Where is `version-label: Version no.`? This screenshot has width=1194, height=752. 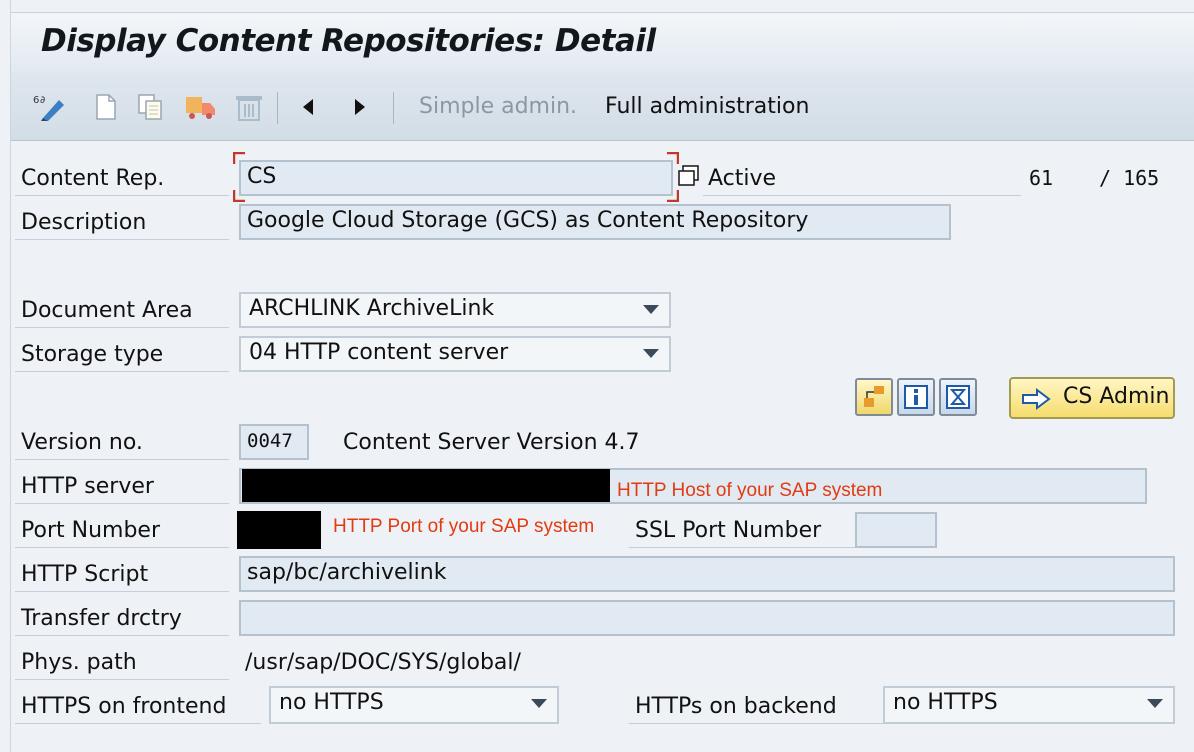
version-label: Version no. is located at coordinates (122, 443).